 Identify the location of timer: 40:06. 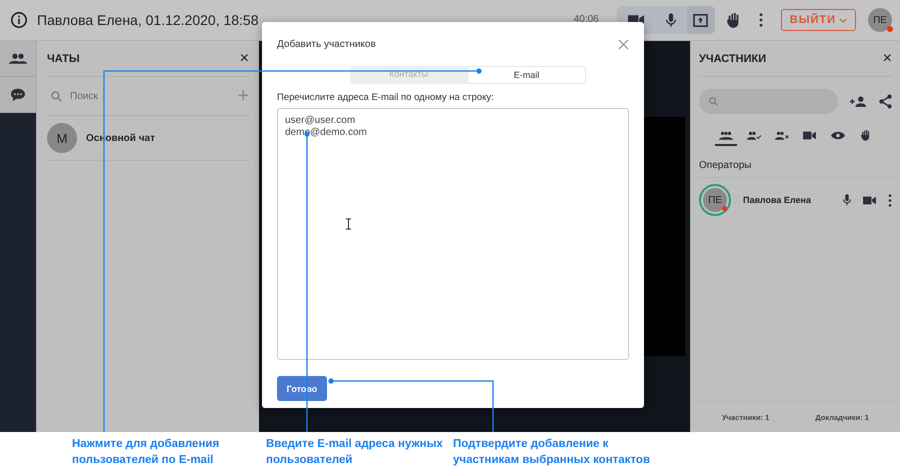
(586, 19).